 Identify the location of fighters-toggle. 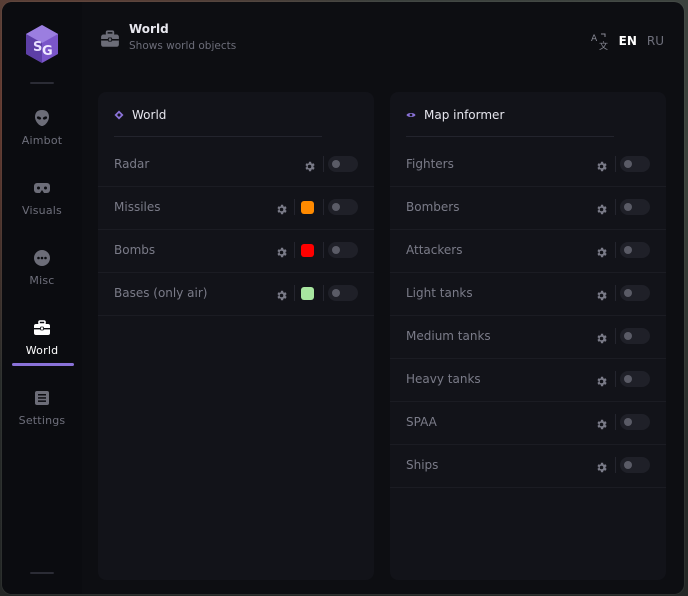
(635, 164).